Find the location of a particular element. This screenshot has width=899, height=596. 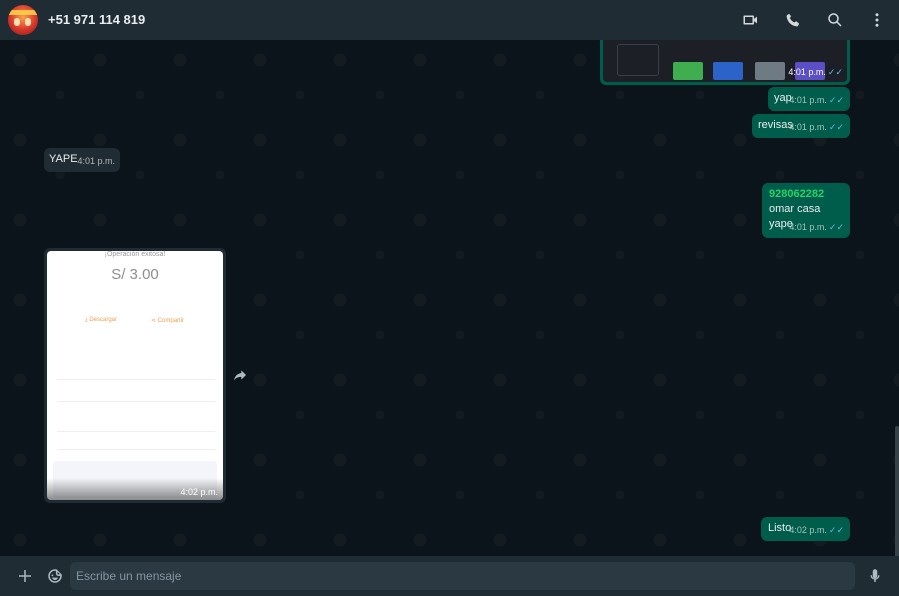

search-icon is located at coordinates (835, 20).